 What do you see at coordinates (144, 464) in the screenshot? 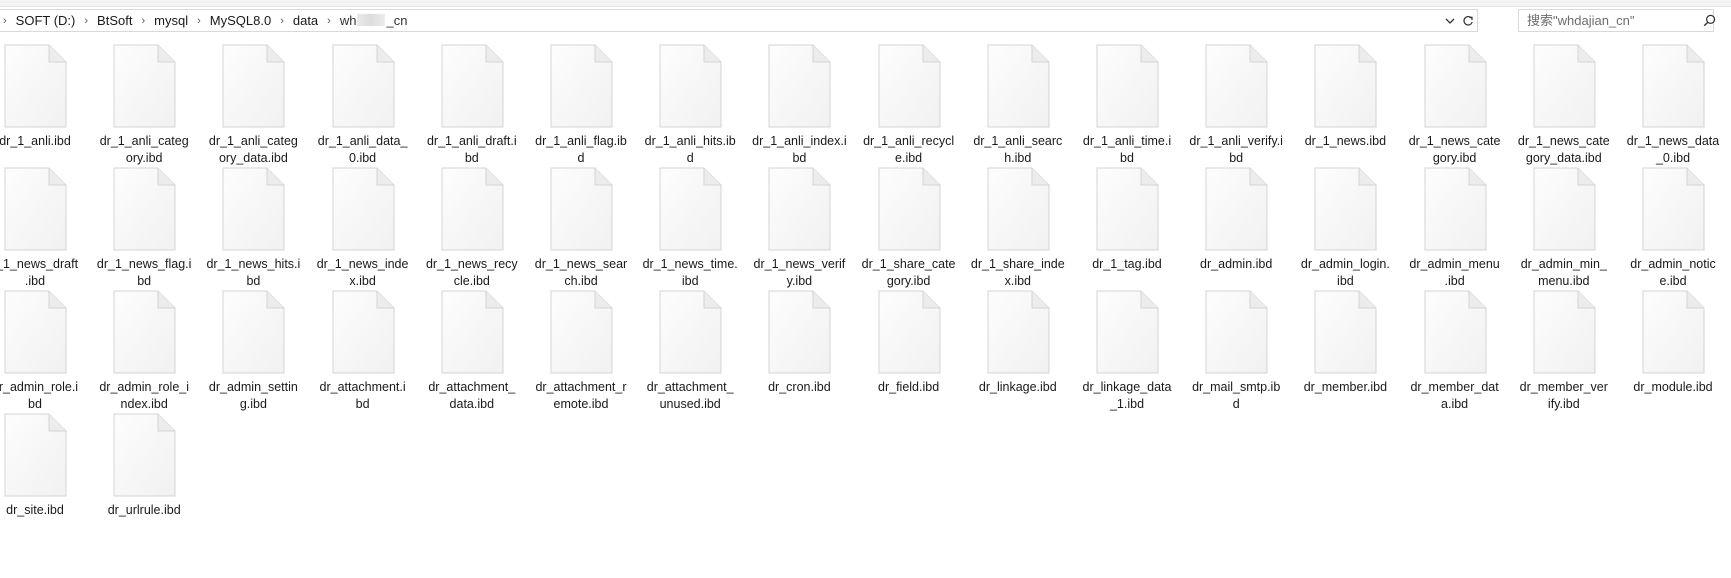
I see `file-item: dr_urlrule.ibd` at bounding box center [144, 464].